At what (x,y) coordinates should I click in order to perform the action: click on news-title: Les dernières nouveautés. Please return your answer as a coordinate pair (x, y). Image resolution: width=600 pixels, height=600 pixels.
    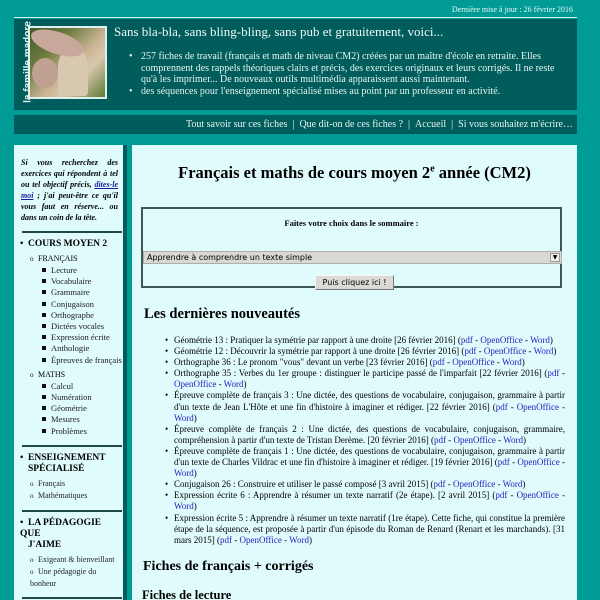
    Looking at the image, I should click on (222, 314).